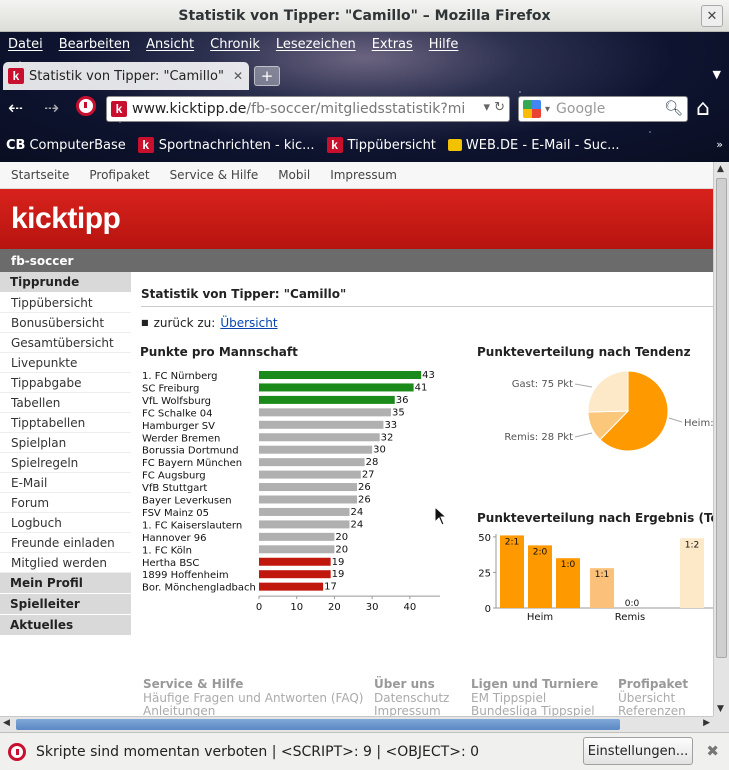  What do you see at coordinates (603, 109) in the screenshot?
I see `search-bar: ▾ Google 🔍︎` at bounding box center [603, 109].